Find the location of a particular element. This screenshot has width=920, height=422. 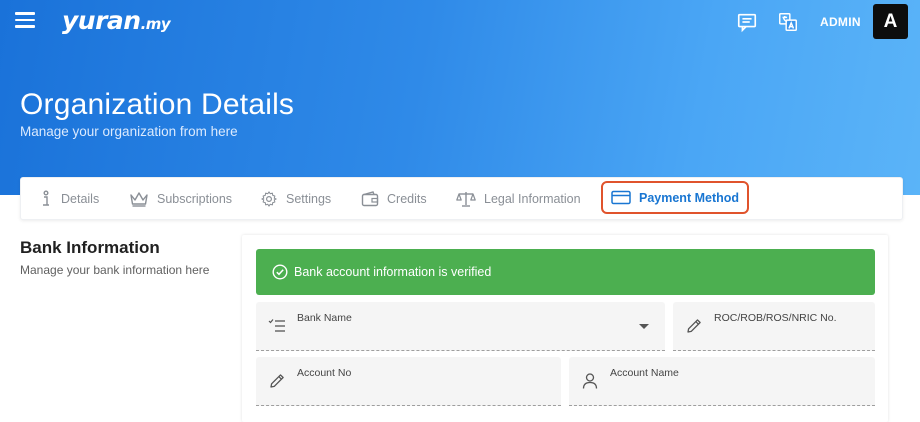

tab-details-label: Details is located at coordinates (80, 198).